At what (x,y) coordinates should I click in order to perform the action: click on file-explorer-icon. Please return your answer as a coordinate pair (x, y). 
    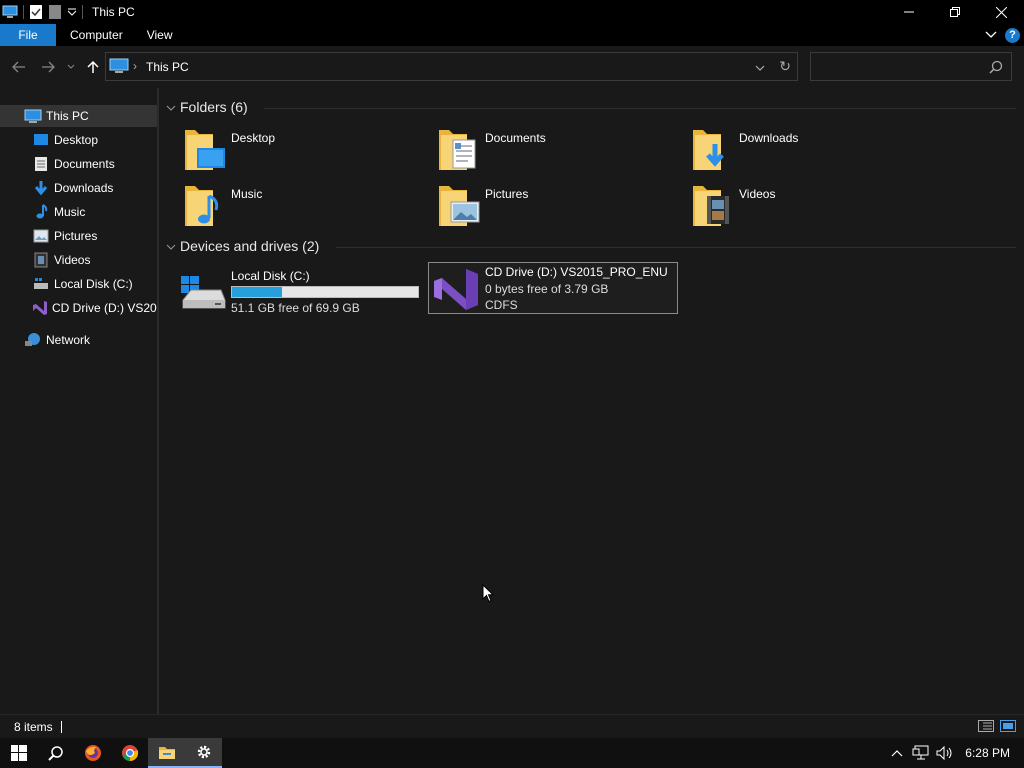
    Looking at the image, I should click on (166, 753).